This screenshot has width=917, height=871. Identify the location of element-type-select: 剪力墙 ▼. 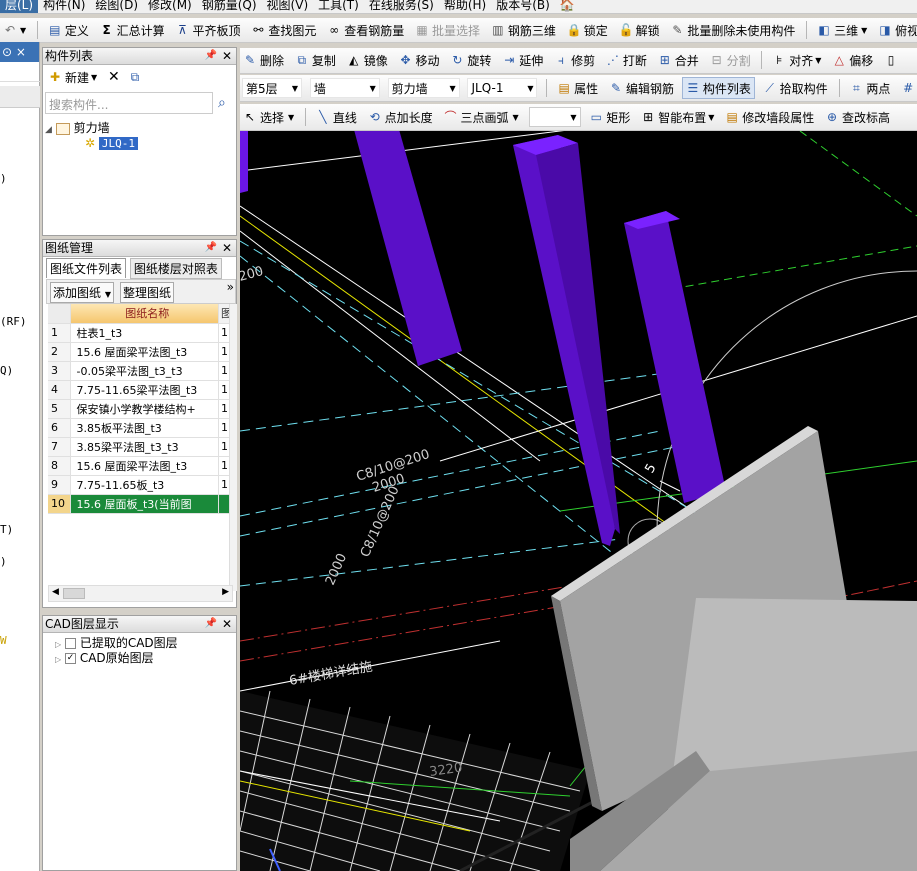
(423, 88).